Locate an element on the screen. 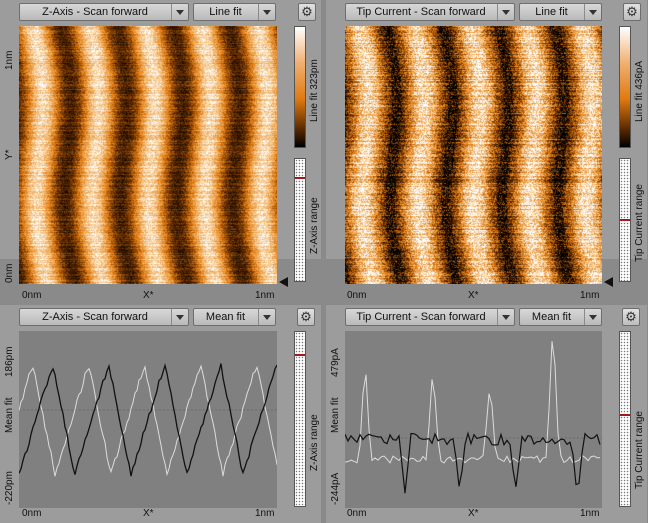 The image size is (648, 523). y-axis-bottom-label: -244pA is located at coordinates (335, 488).